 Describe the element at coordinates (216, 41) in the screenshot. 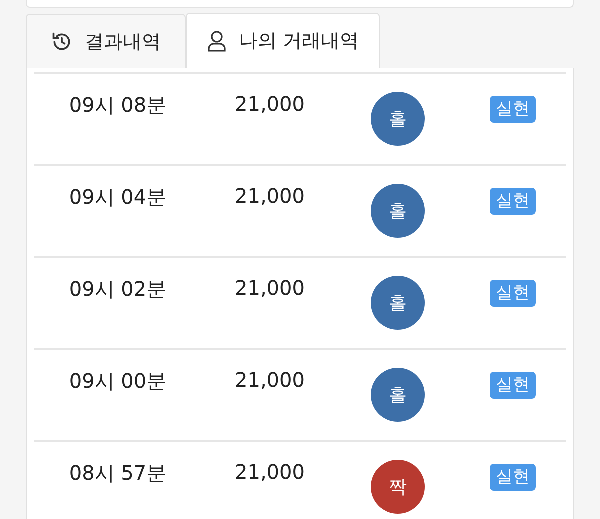

I see `user-icon` at that location.